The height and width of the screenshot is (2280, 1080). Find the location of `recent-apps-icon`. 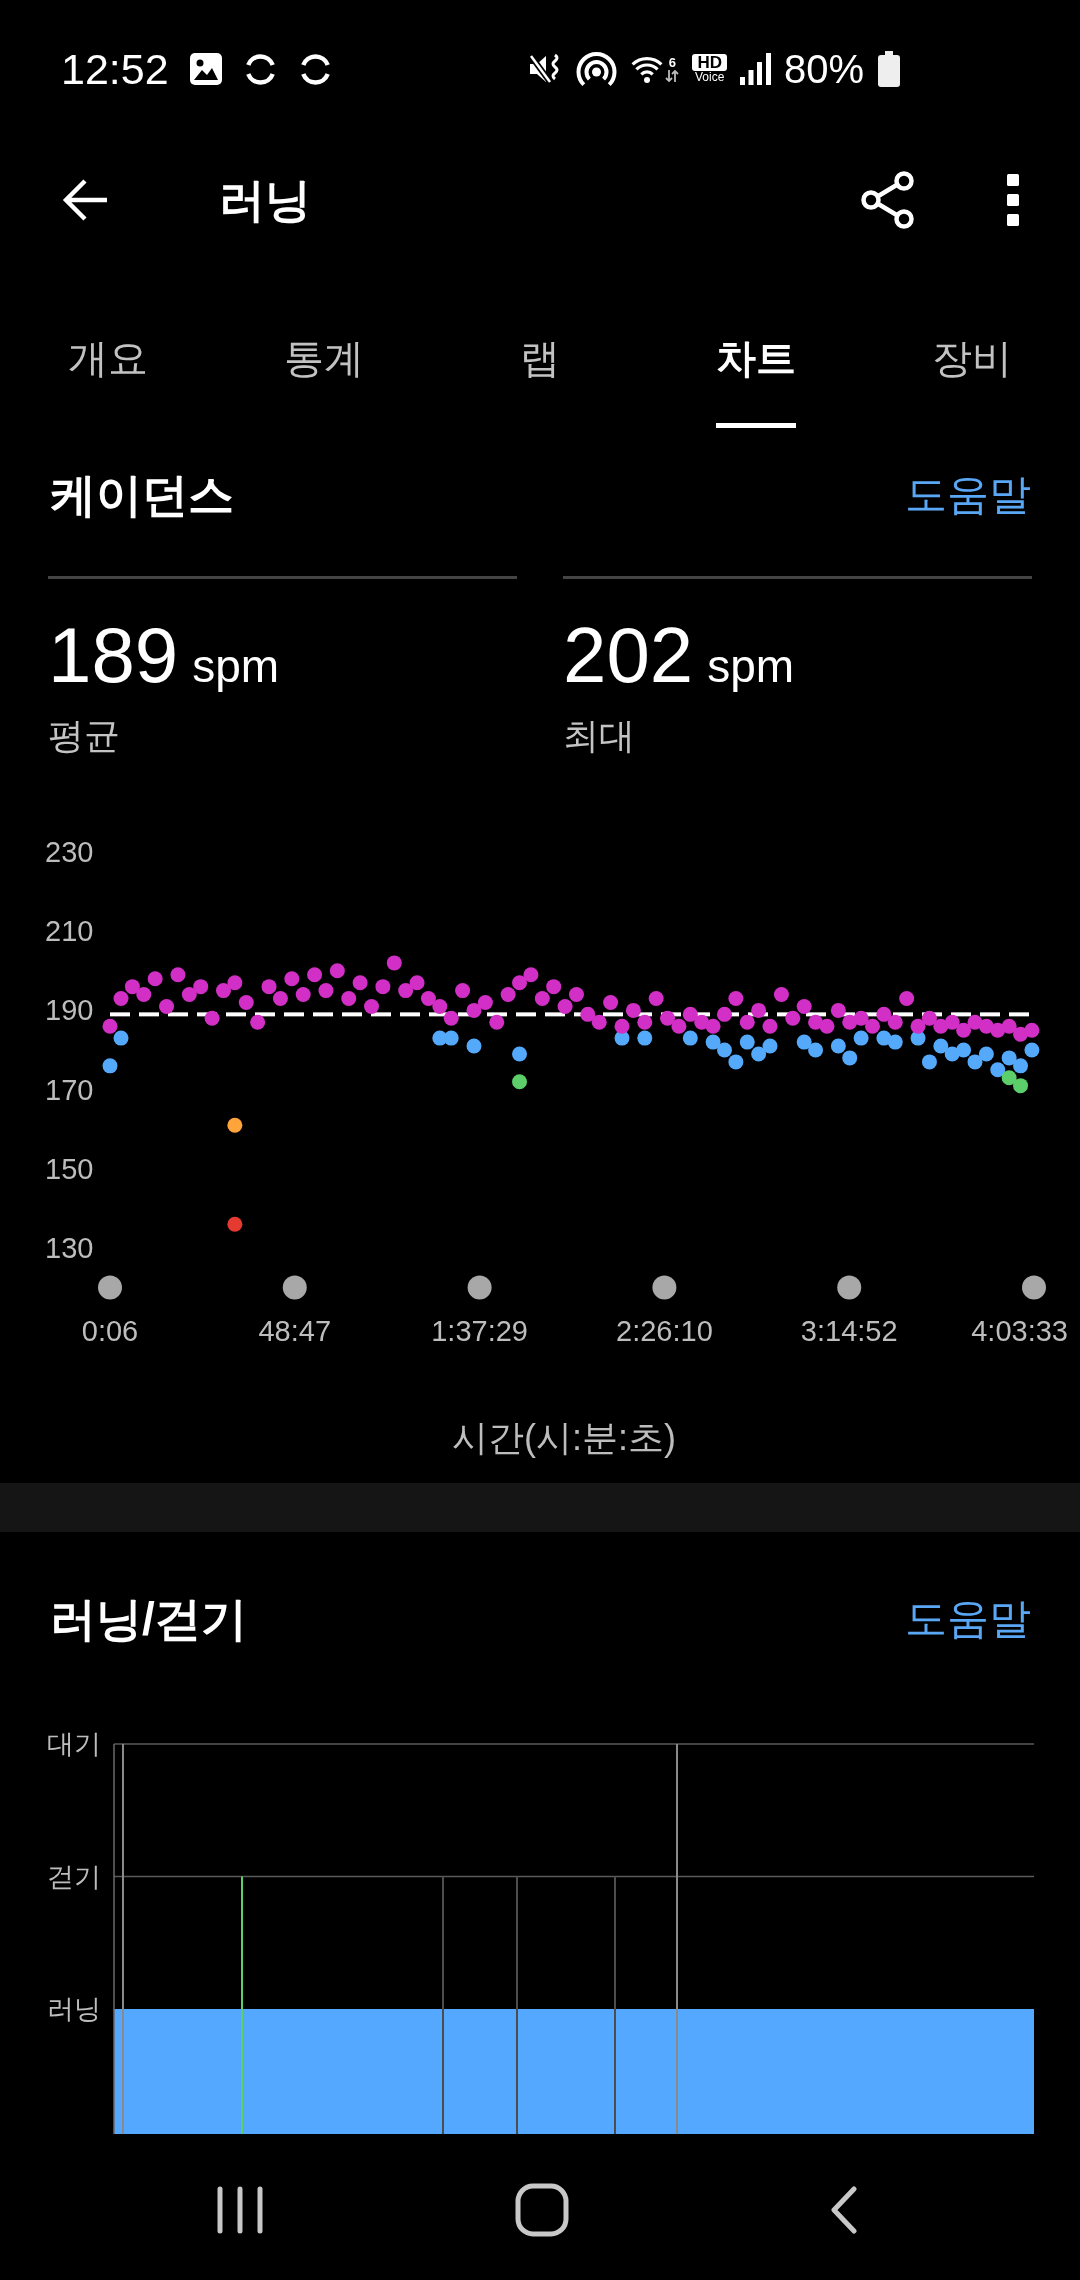

recent-apps-icon is located at coordinates (240, 2210).